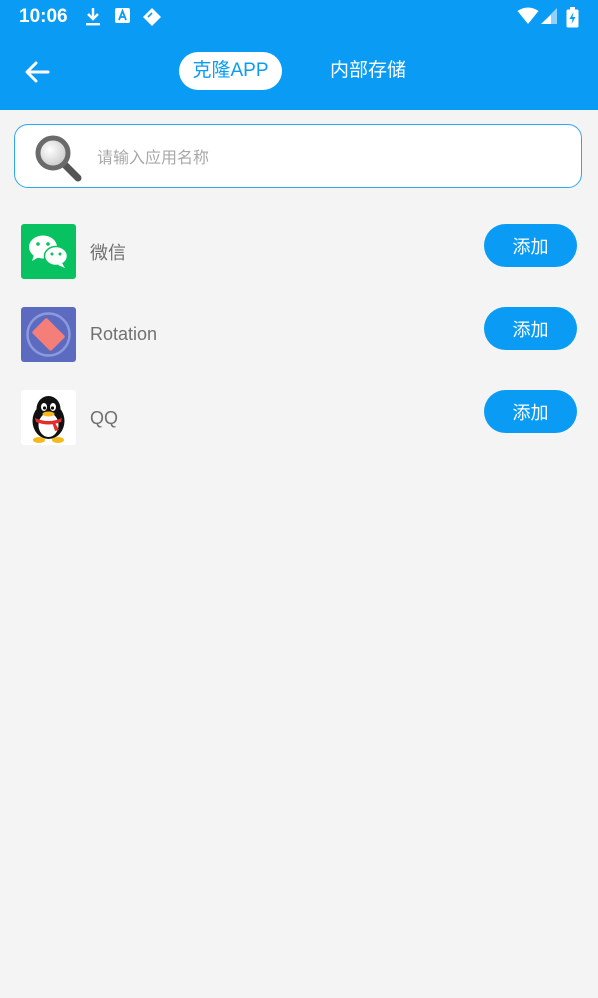  What do you see at coordinates (108, 253) in the screenshot?
I see `app-name: 微信` at bounding box center [108, 253].